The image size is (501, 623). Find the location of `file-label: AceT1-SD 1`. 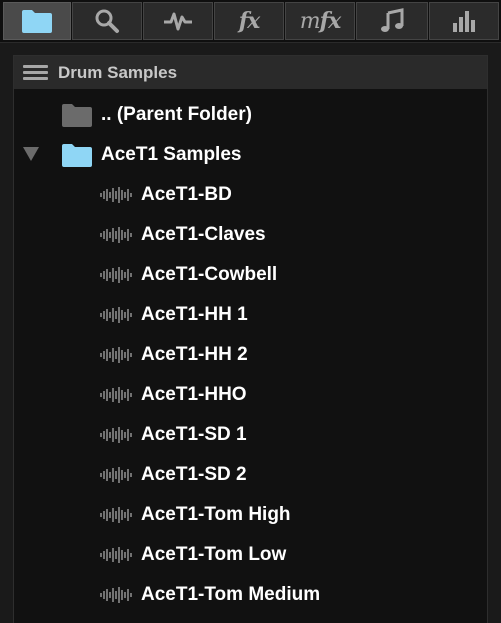

file-label: AceT1-SD 1 is located at coordinates (194, 434).